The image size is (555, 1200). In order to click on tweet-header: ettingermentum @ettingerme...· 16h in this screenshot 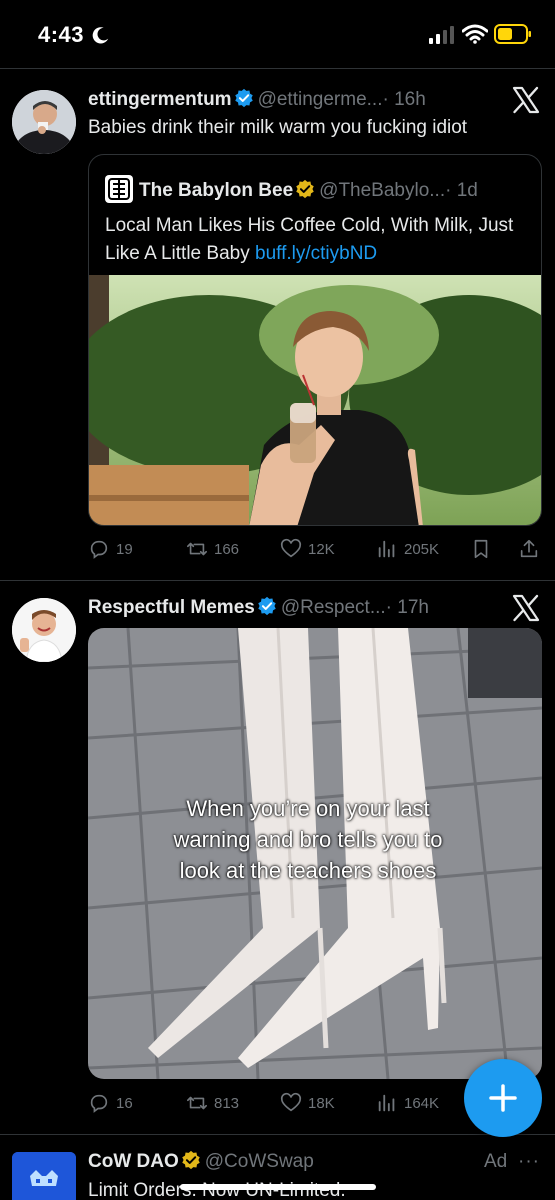, I will do `click(257, 99)`.